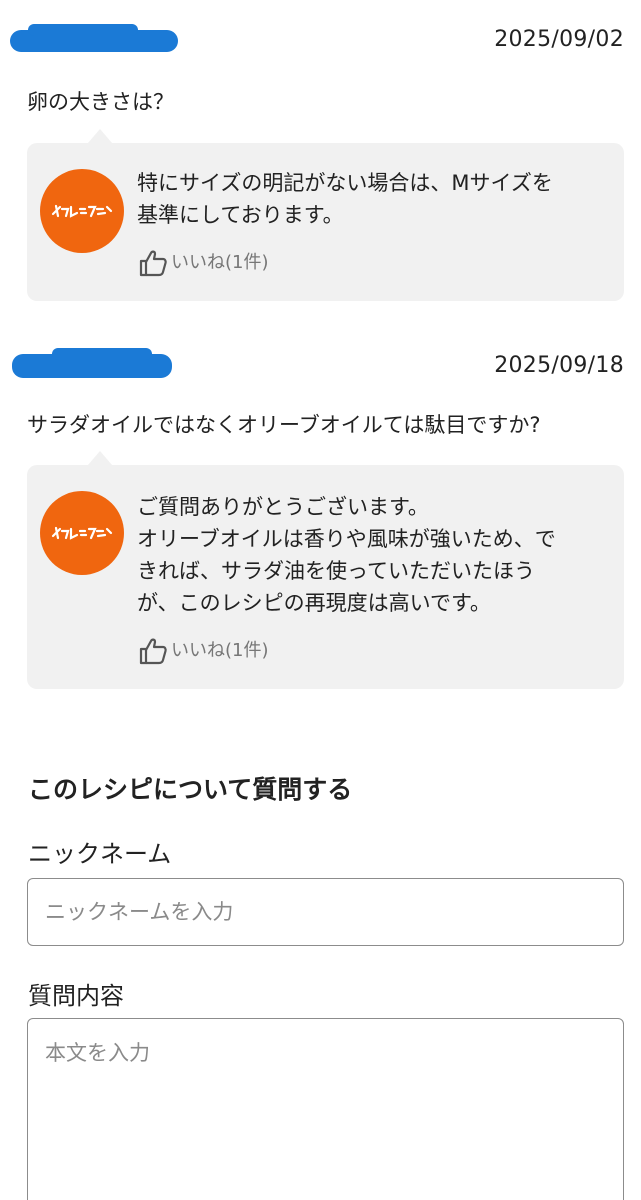  I want to click on qa-date: 2025/09/02, so click(559, 39).